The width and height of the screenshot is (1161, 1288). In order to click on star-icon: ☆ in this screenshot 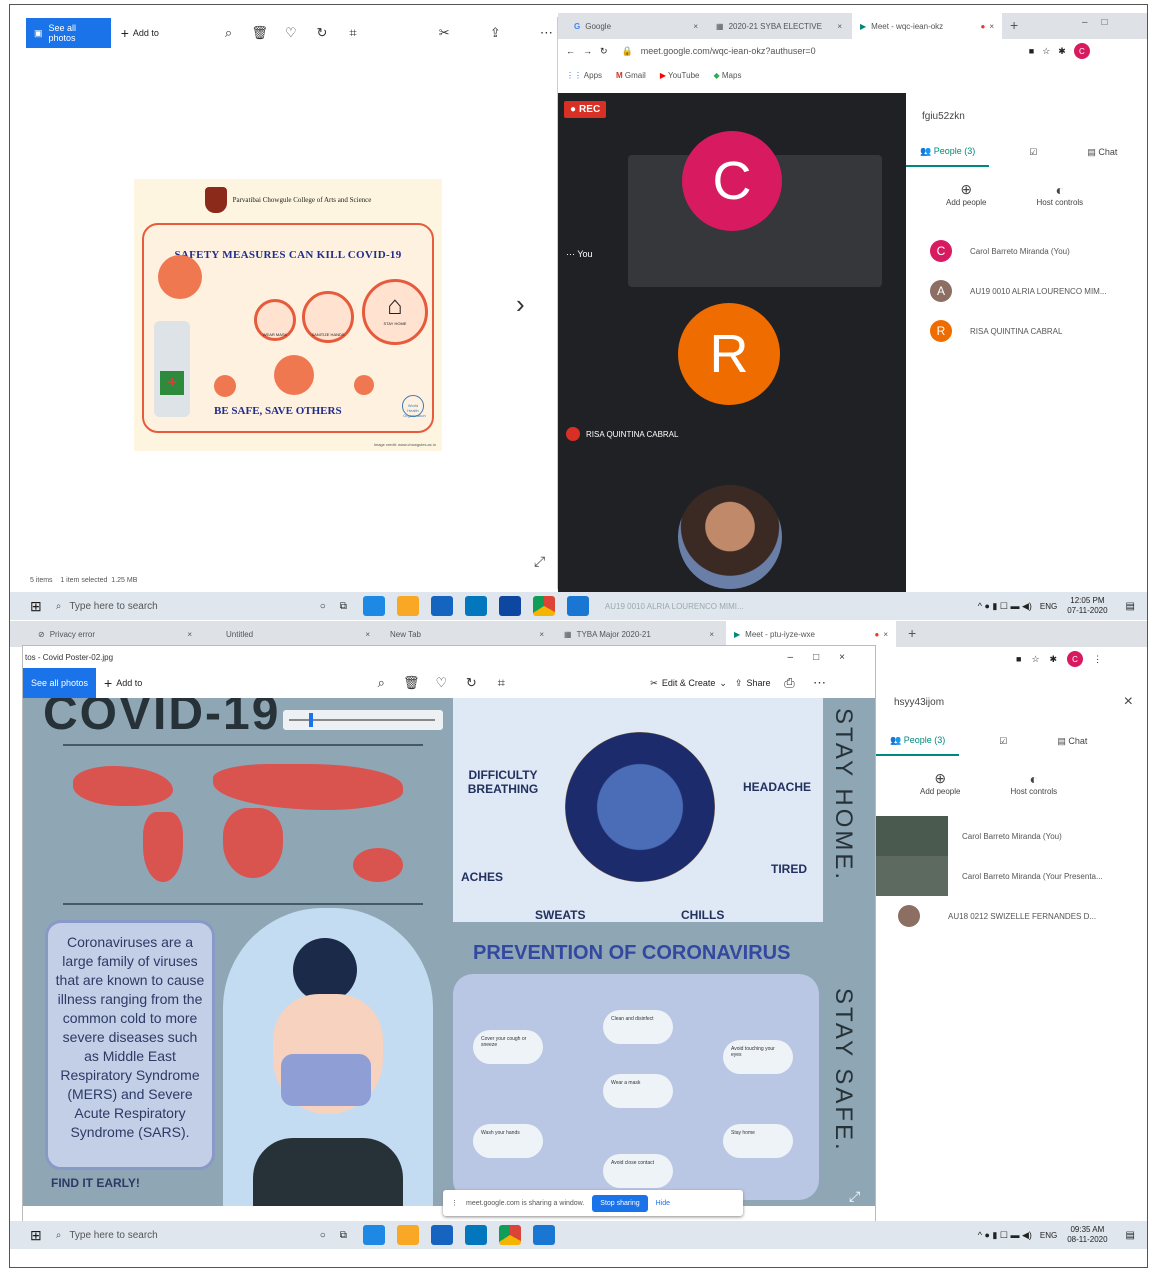, I will do `click(1046, 51)`.